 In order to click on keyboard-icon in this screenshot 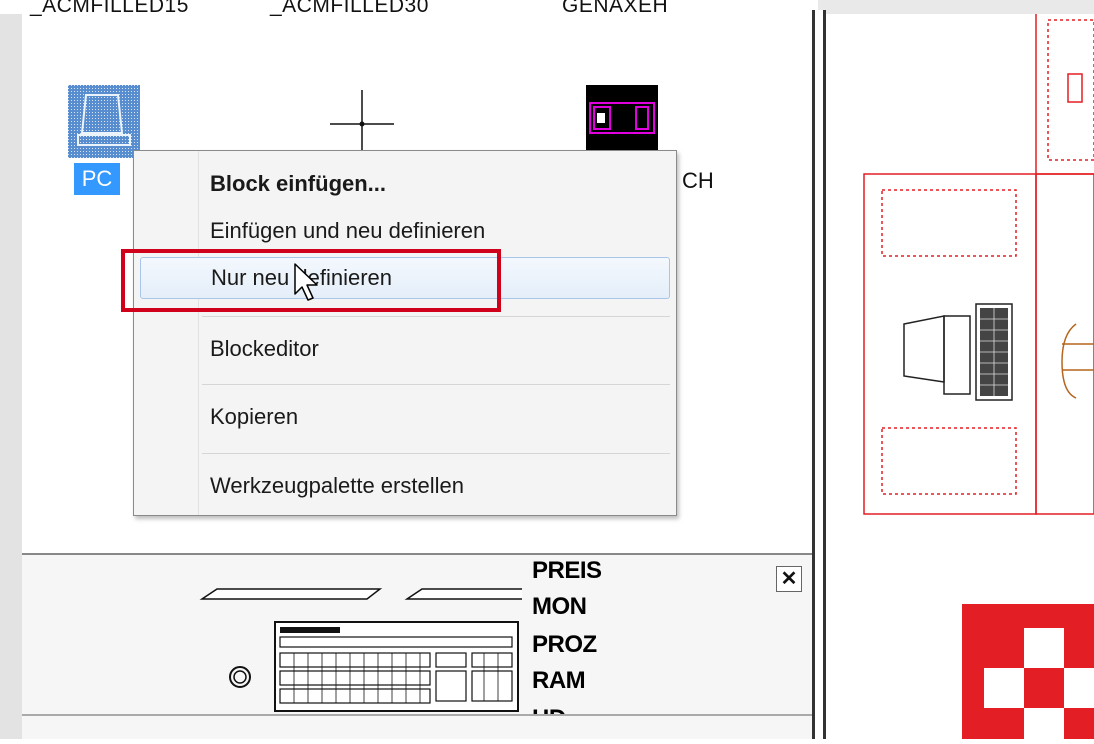, I will do `click(994, 352)`.